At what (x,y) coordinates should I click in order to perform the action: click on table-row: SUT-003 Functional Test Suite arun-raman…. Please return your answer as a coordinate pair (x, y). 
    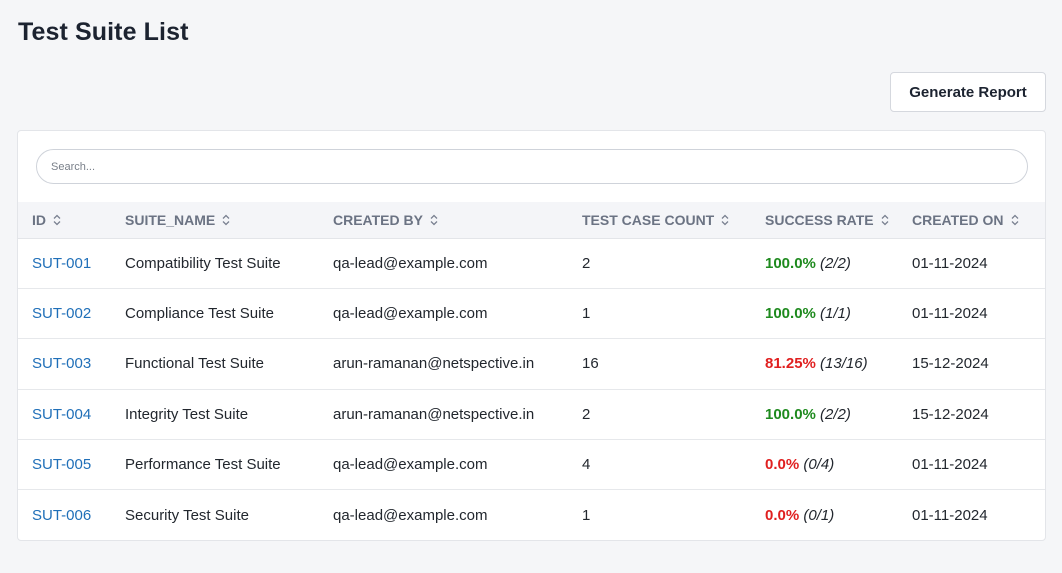
    Looking at the image, I should click on (531, 364).